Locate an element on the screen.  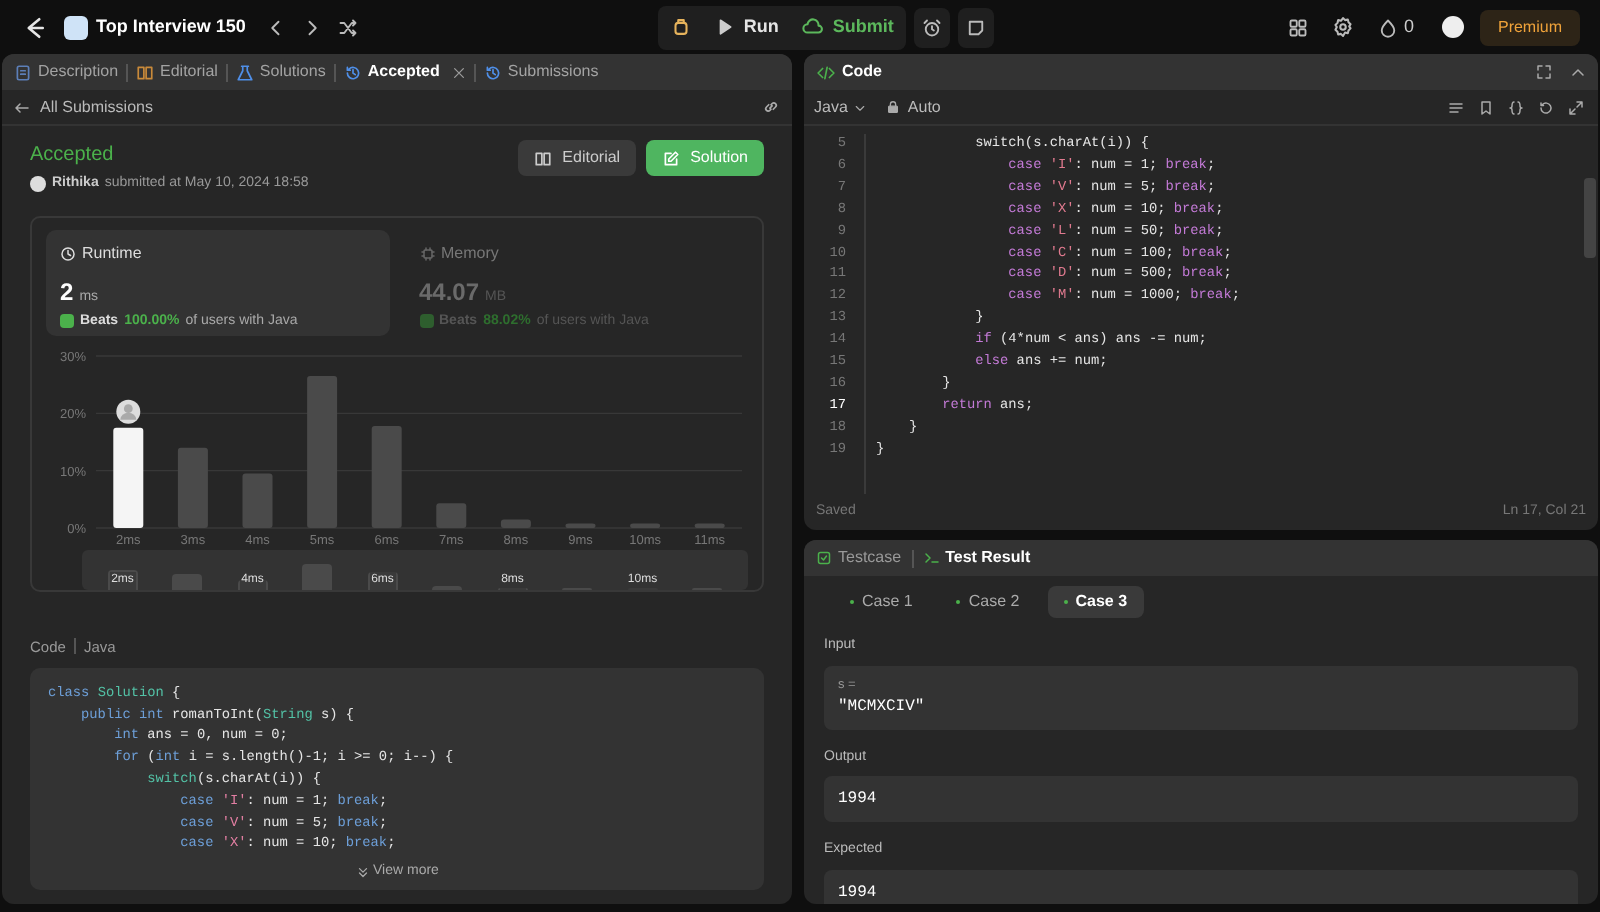
shuffle-icon is located at coordinates (347, 27).